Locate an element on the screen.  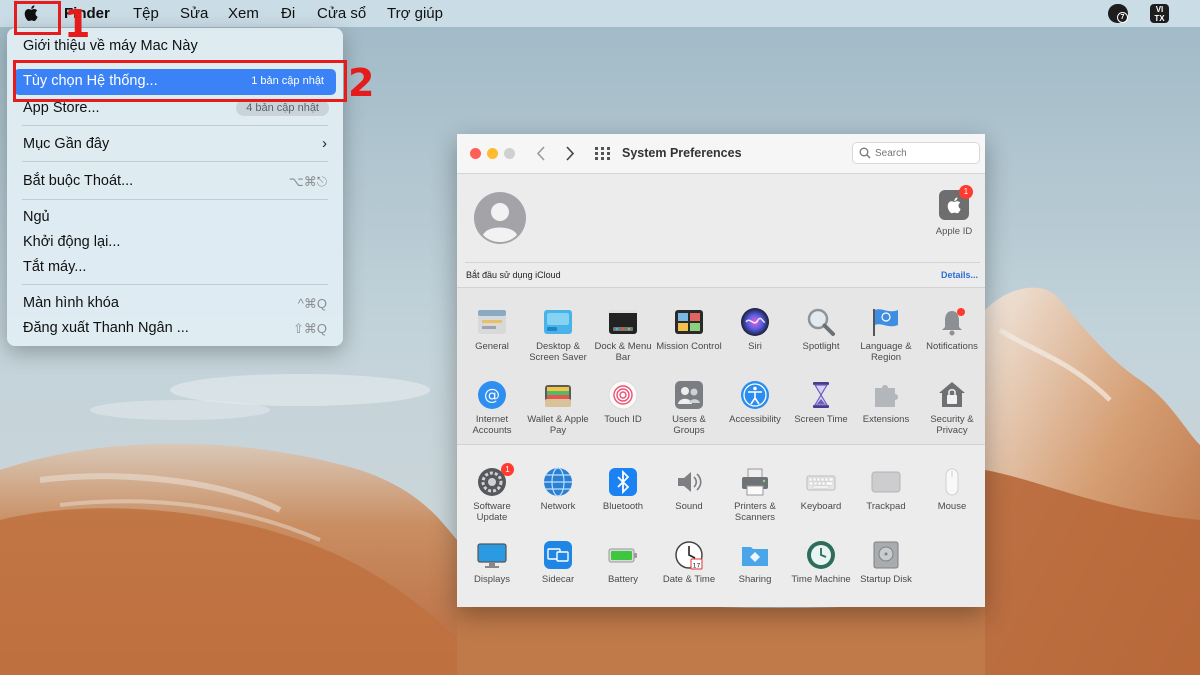
software-update-badge: 1 is located at coordinates (507, 469).